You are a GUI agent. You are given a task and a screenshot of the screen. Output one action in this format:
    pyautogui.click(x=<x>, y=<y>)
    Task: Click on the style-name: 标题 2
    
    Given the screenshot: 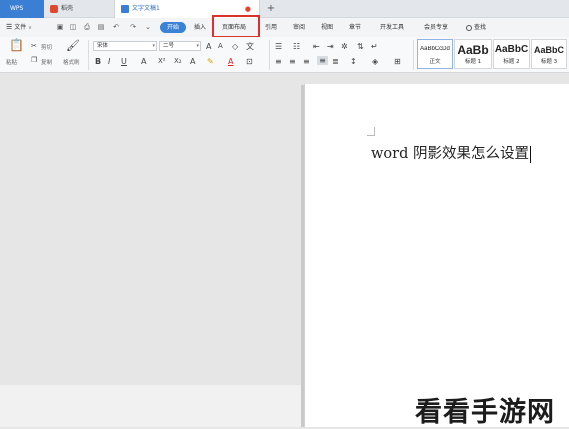 What is the action you would take?
    pyautogui.click(x=511, y=62)
    